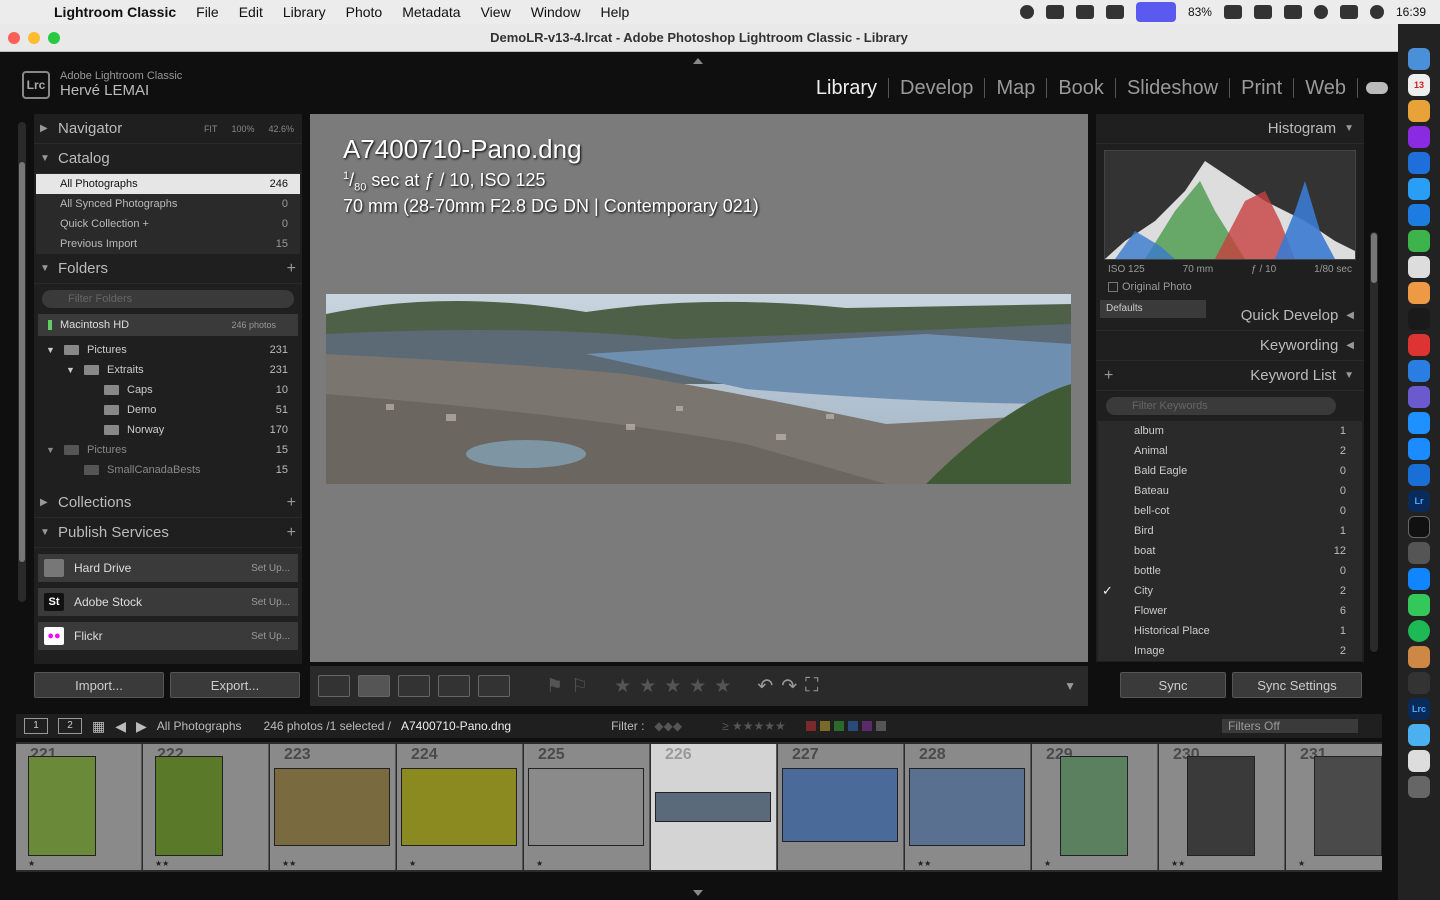  Describe the element at coordinates (168, 370) in the screenshot. I see `folder-extraits: ▼ Extraits 231` at that location.